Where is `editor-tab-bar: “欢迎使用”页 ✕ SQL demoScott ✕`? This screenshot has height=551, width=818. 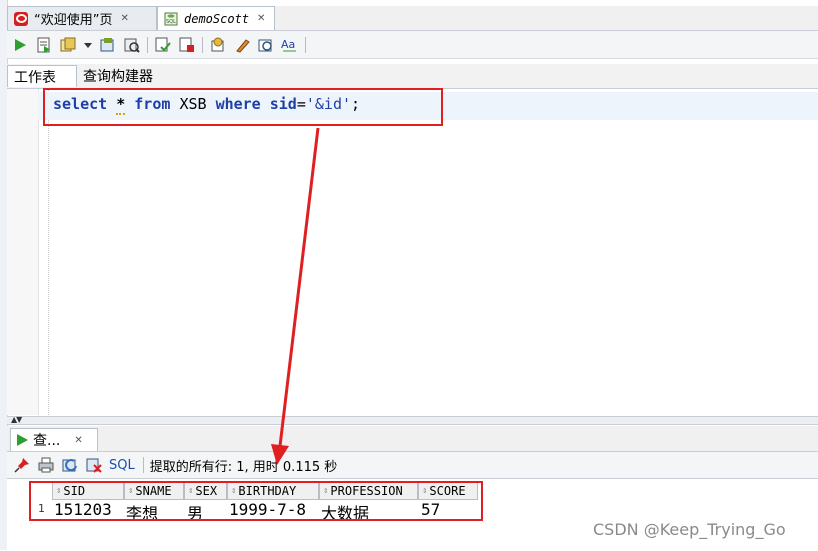 editor-tab-bar: “欢迎使用”页 ✕ SQL demoScott ✕ is located at coordinates (412, 18).